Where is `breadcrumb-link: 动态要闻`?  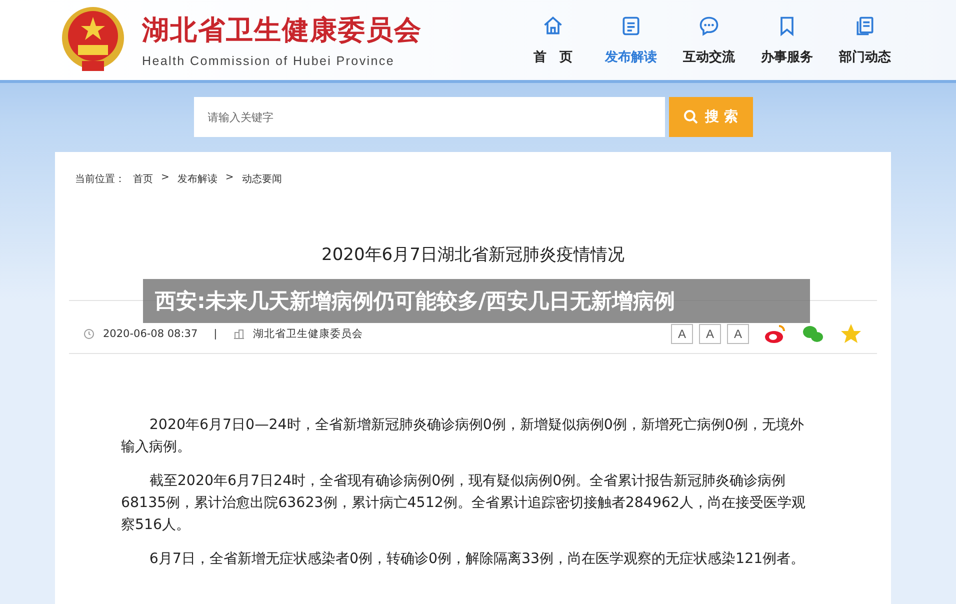 breadcrumb-link: 动态要闻 is located at coordinates (262, 179).